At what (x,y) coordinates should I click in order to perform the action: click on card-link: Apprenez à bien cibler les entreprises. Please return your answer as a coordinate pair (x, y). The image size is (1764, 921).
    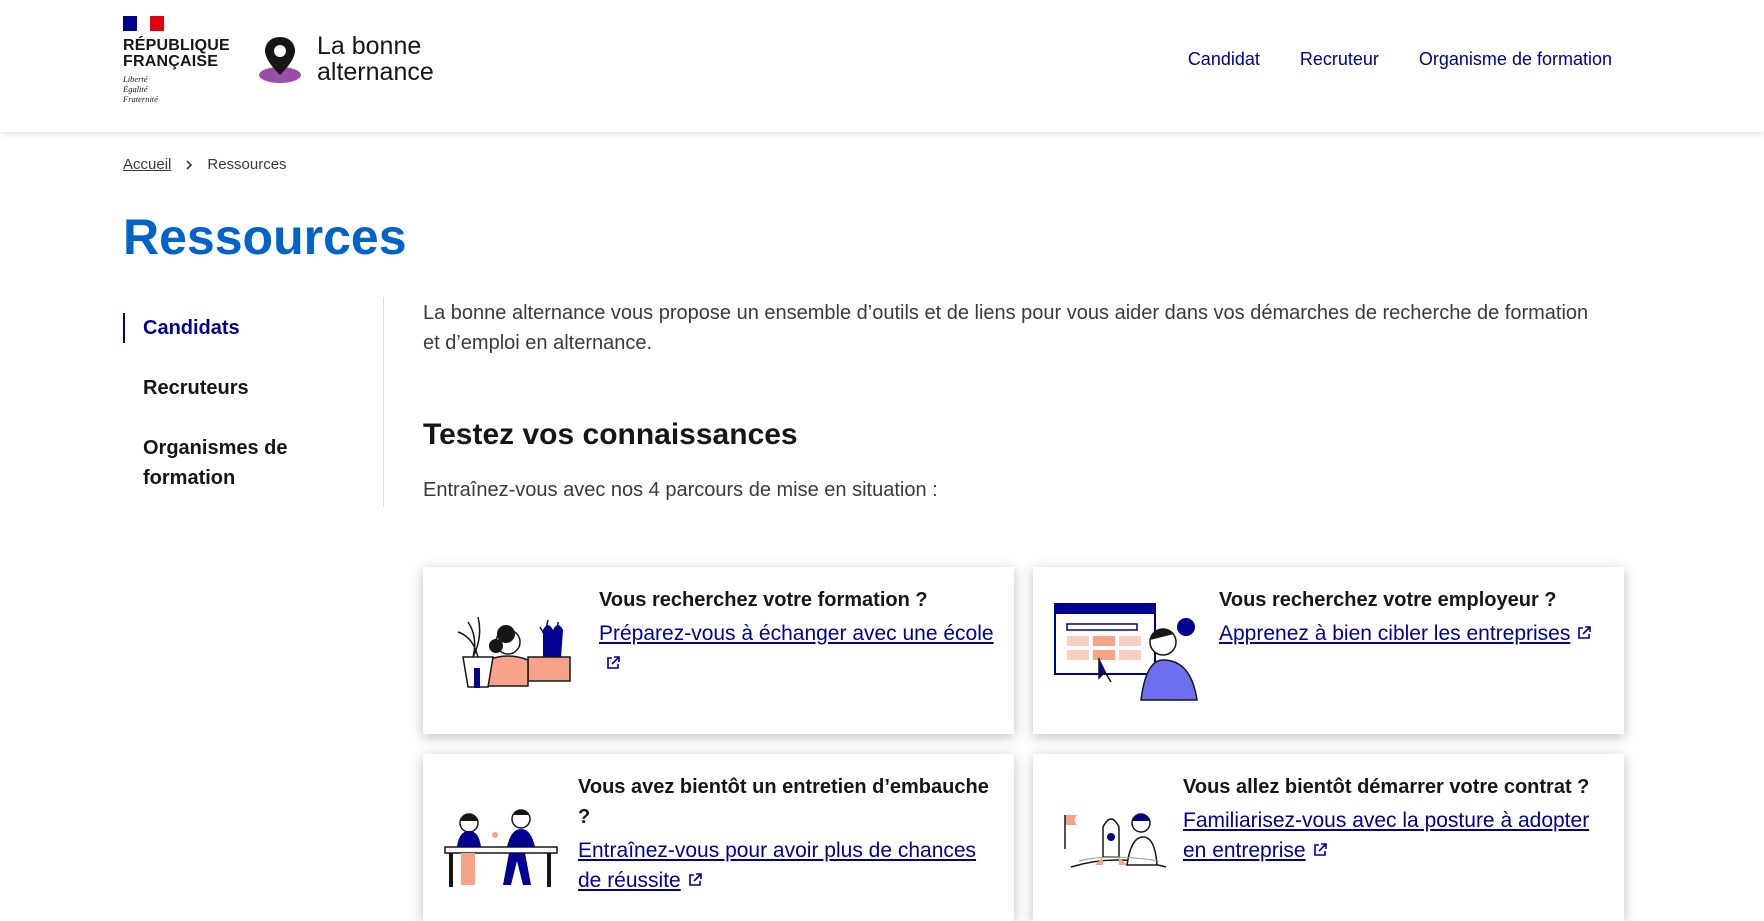
    Looking at the image, I should click on (1405, 633).